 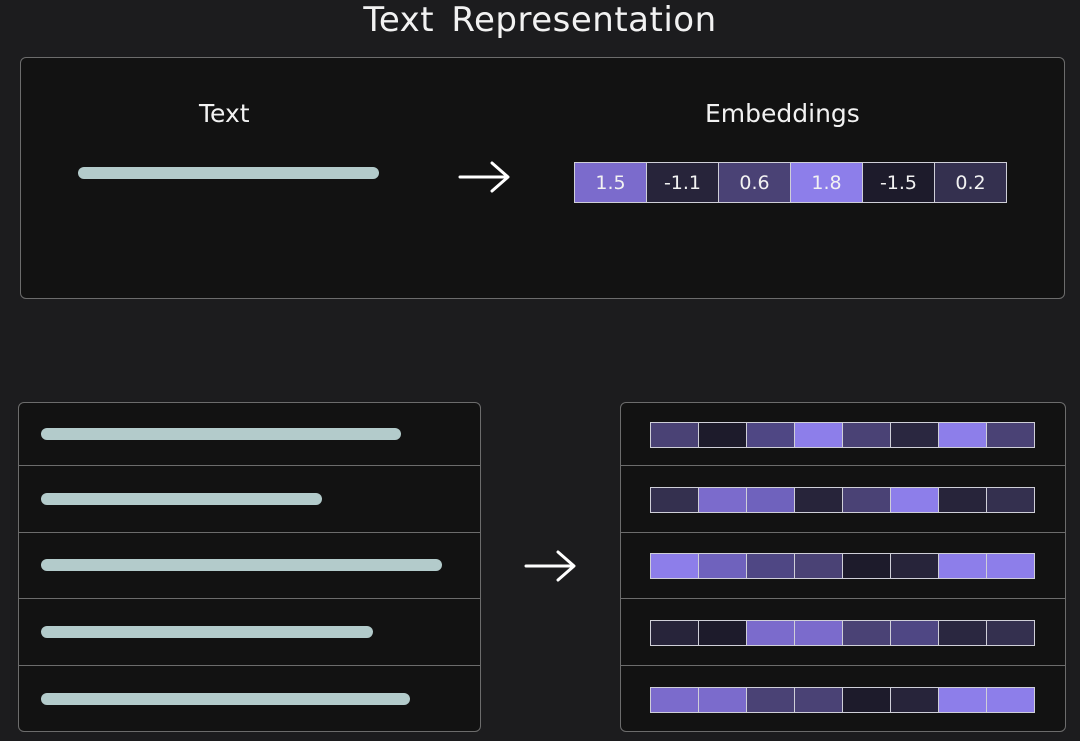 I want to click on diagram-title: Text Representation, so click(x=540, y=20).